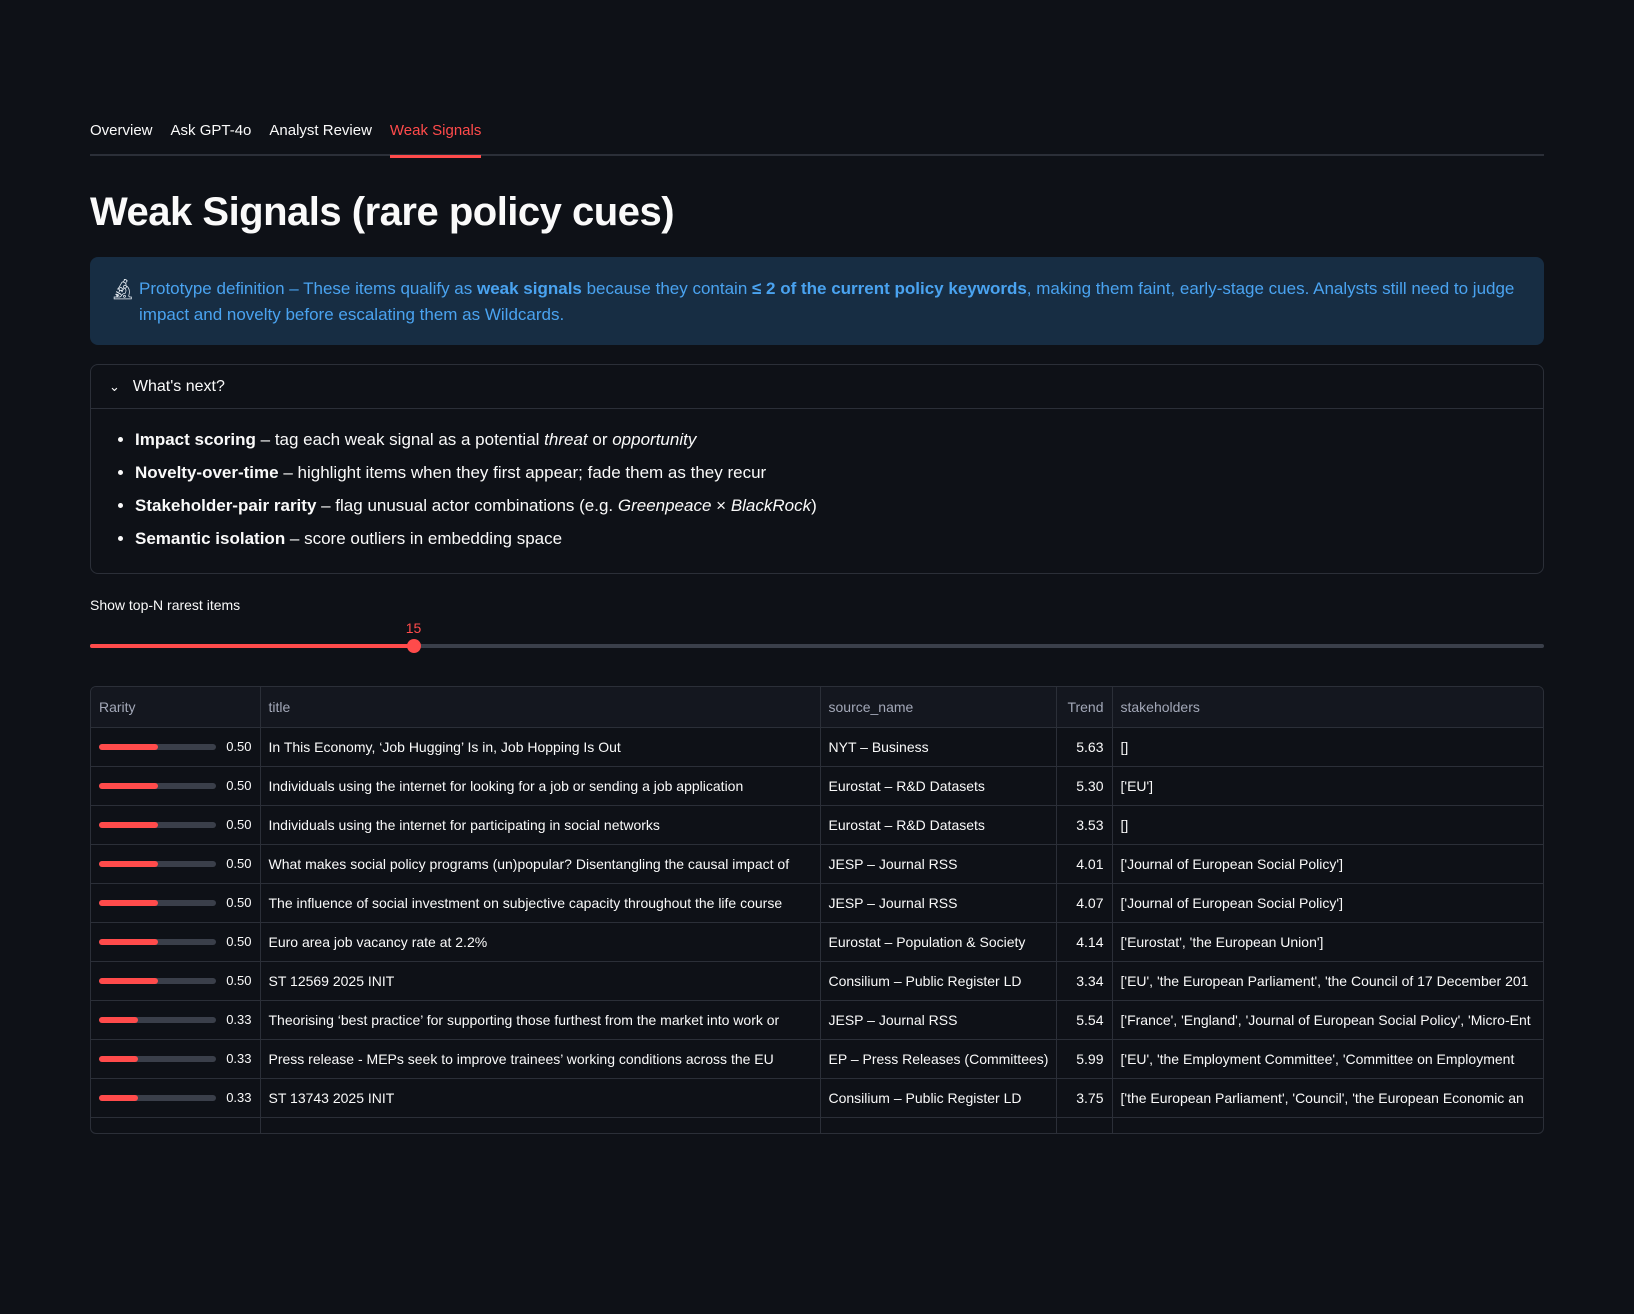  What do you see at coordinates (817, 646) in the screenshot?
I see `top-n-slider` at bounding box center [817, 646].